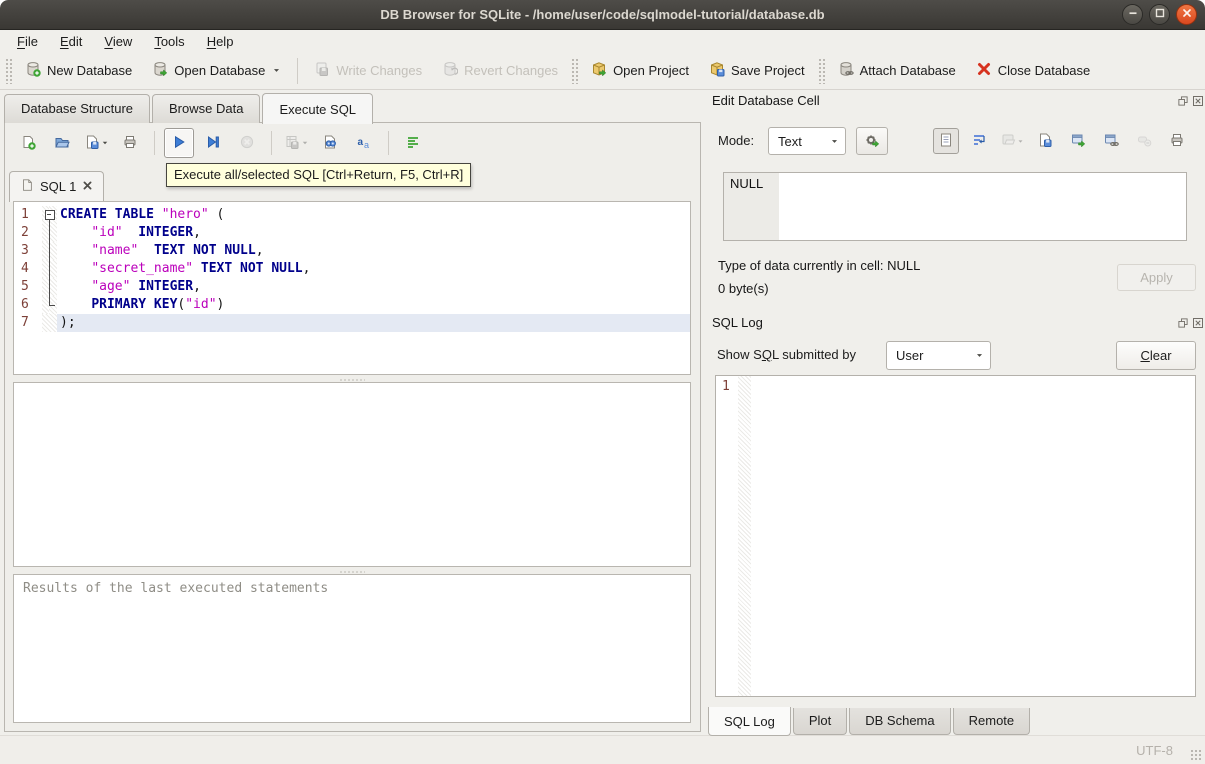 Image resolution: width=1205 pixels, height=764 pixels. Describe the element at coordinates (364, 143) in the screenshot. I see `auto-complete-button: aa` at that location.